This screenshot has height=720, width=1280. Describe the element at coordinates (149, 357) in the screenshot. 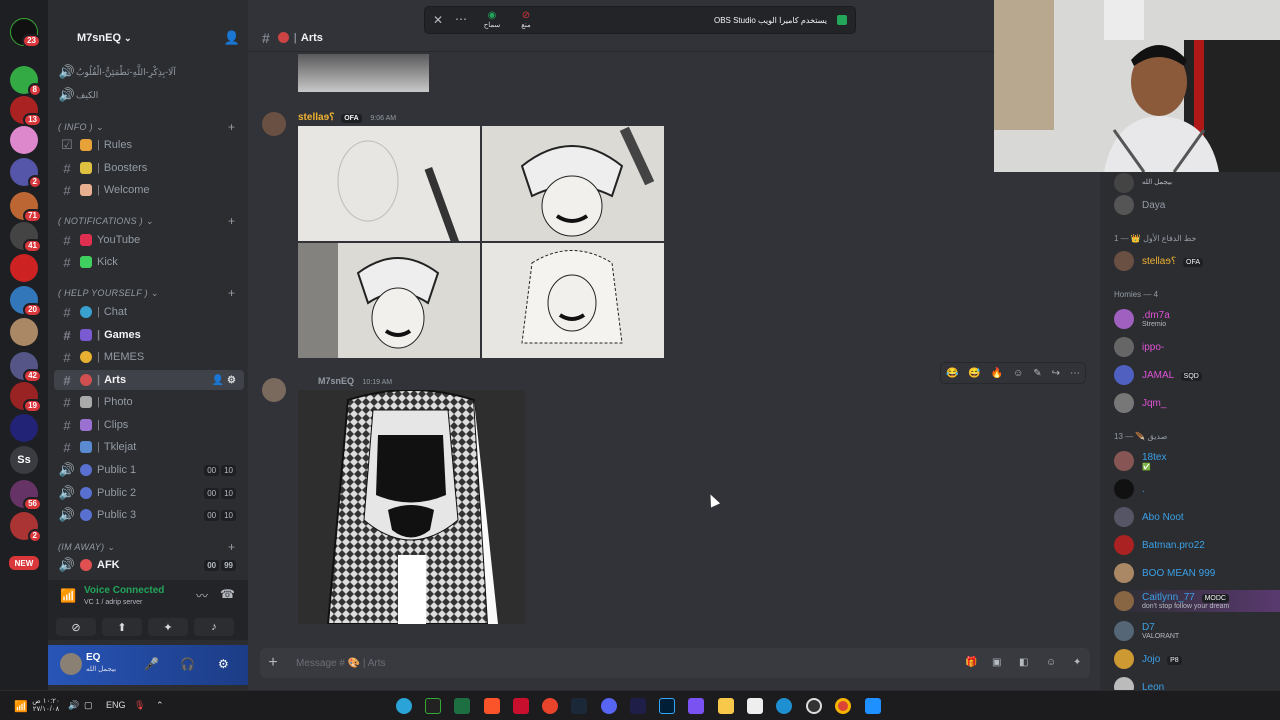

I see `channel-memes: # | MEMES` at that location.